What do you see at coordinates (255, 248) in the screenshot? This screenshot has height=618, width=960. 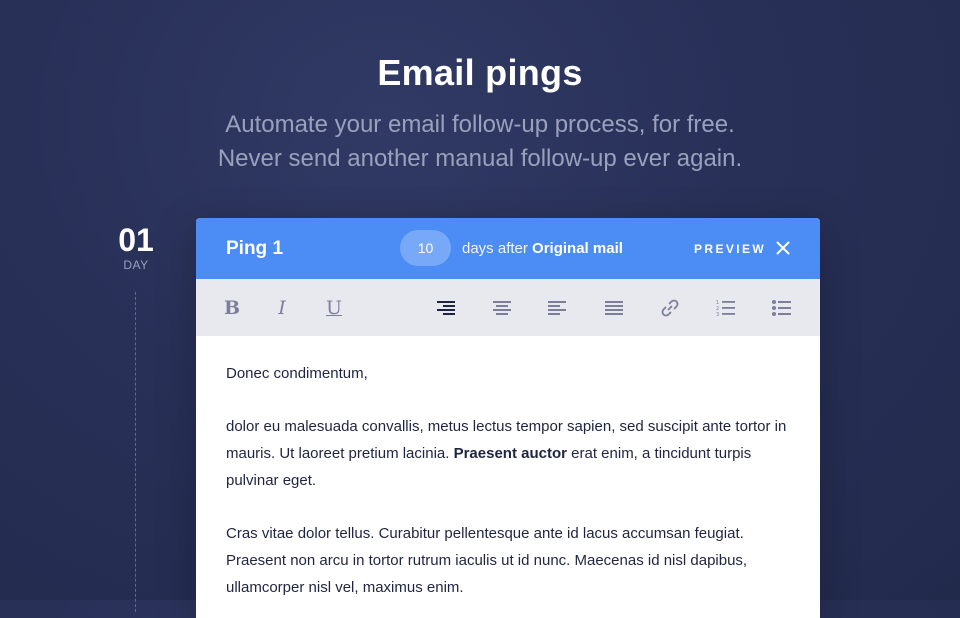 I see `ping-title: Ping 1` at bounding box center [255, 248].